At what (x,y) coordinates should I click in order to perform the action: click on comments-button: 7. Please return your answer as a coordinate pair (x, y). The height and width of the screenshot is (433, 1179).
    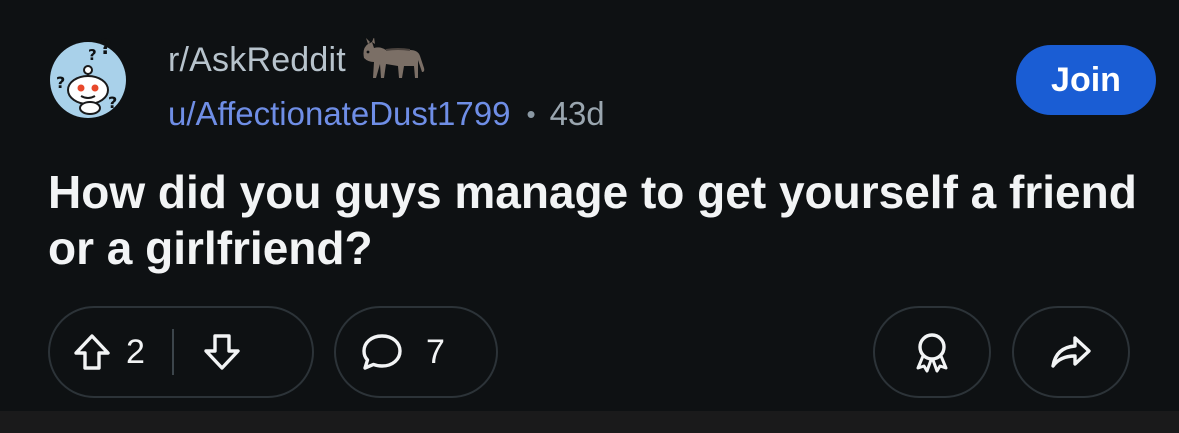
    Looking at the image, I should click on (416, 352).